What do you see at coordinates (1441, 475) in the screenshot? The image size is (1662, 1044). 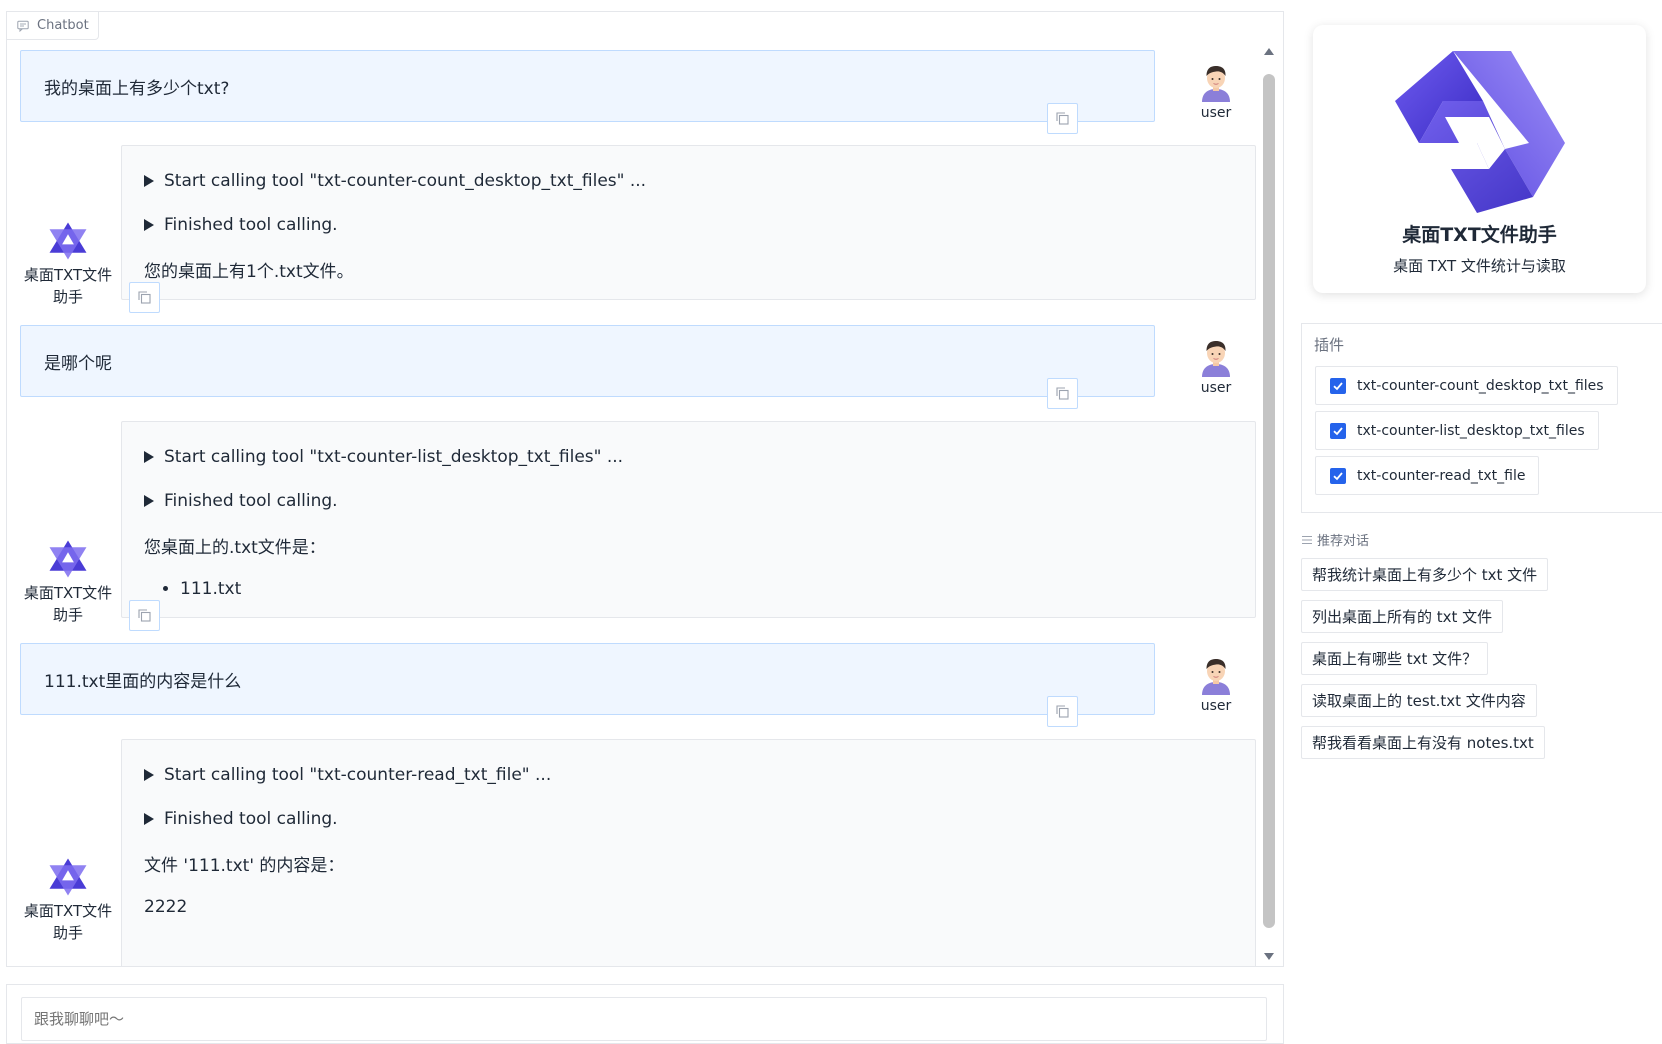 I see `plugin-label: txt-counter-read_txt_file` at bounding box center [1441, 475].